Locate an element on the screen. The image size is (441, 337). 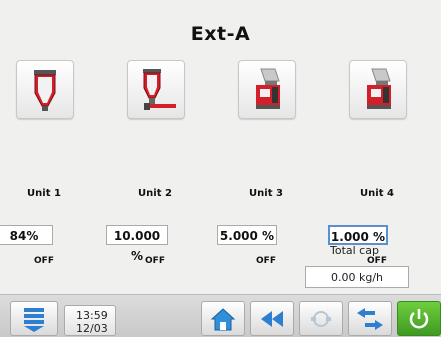
hopper-doser-icon is located at coordinates (159, 89).